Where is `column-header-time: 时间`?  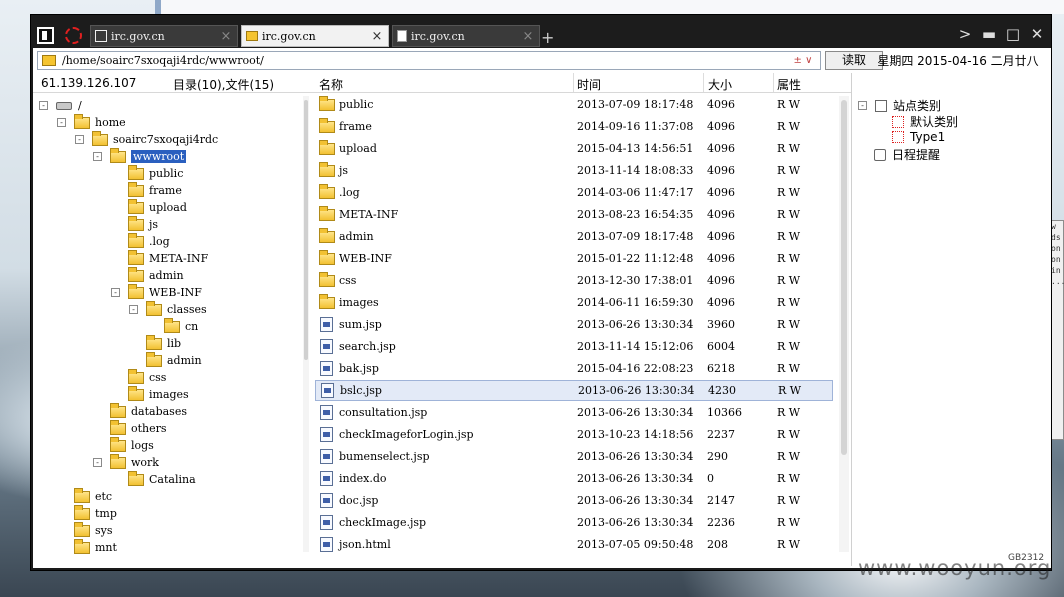
column-header-time: 时间 is located at coordinates (589, 84).